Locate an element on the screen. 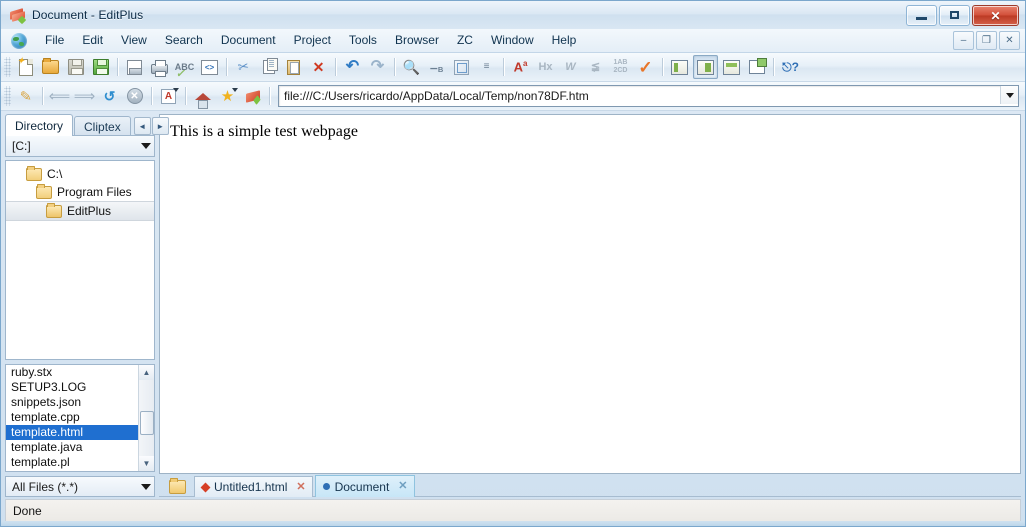  menu-item-project: Project is located at coordinates (312, 40).